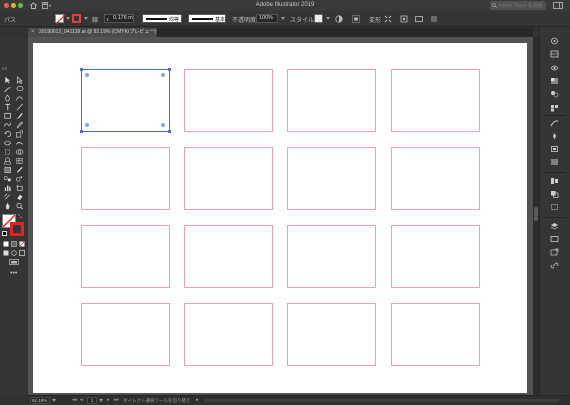  Describe the element at coordinates (19, 116) in the screenshot. I see `paintbrush-tool-icon` at that location.